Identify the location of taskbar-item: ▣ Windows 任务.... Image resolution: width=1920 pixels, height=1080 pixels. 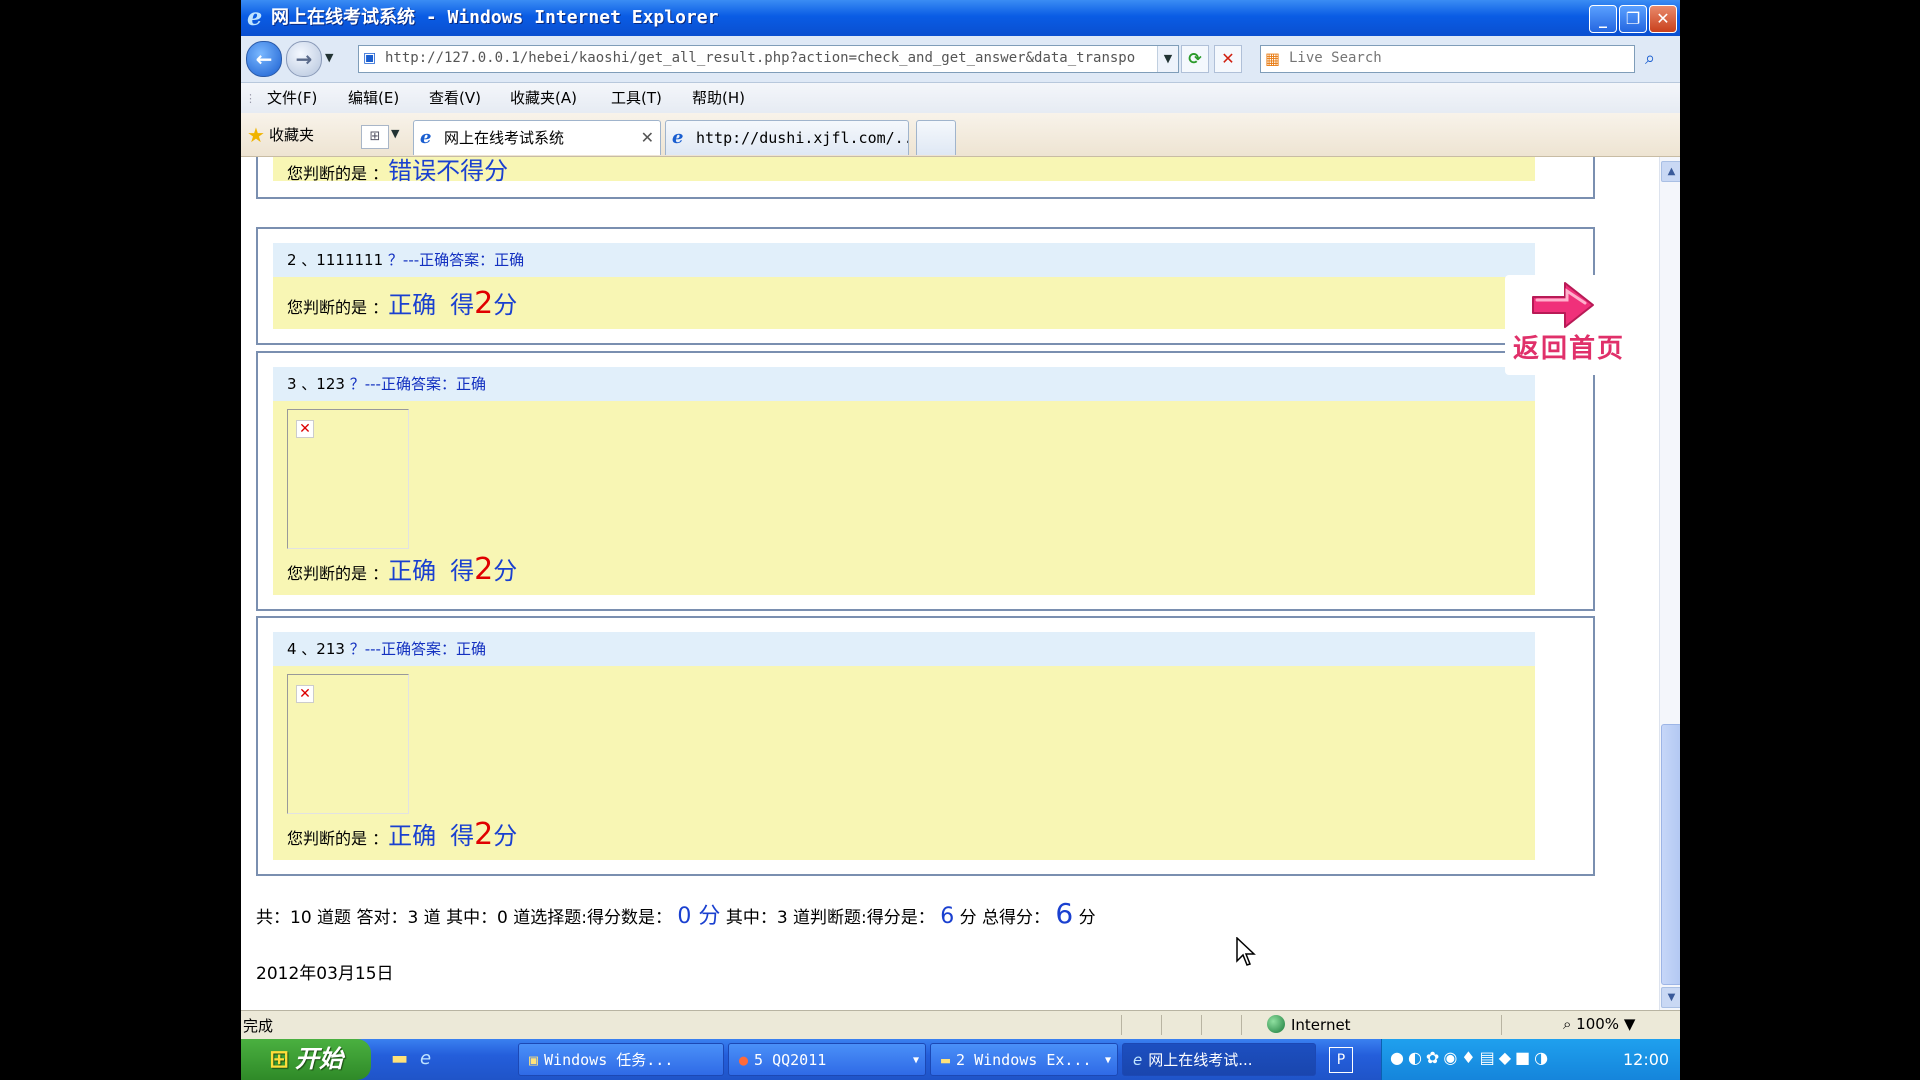
(621, 1059).